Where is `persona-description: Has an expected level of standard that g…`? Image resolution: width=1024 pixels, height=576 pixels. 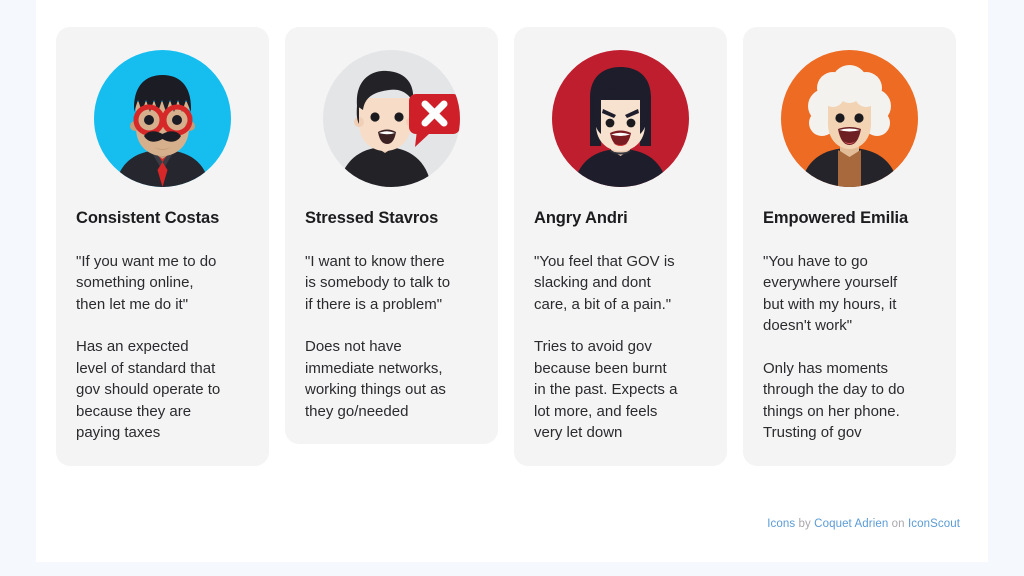
persona-description: Has an expected level of standard that g… is located at coordinates (148, 390).